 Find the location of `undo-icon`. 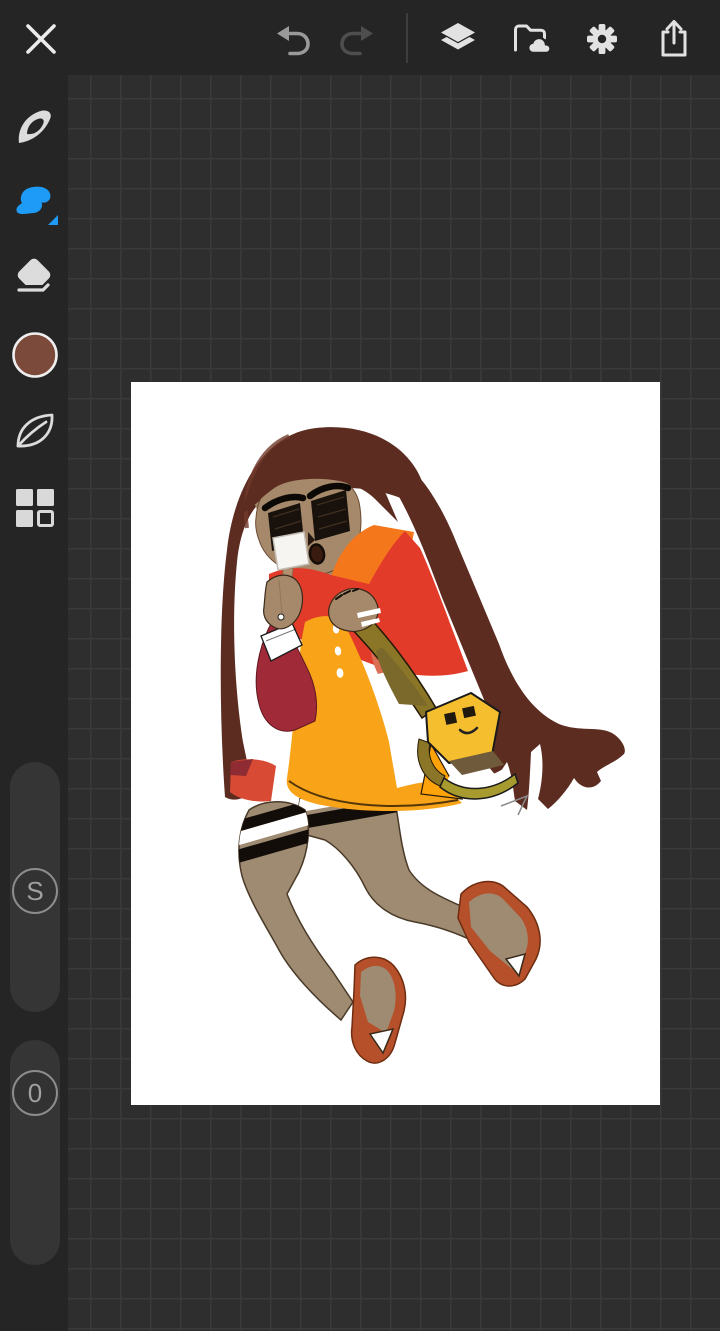

undo-icon is located at coordinates (293, 41).